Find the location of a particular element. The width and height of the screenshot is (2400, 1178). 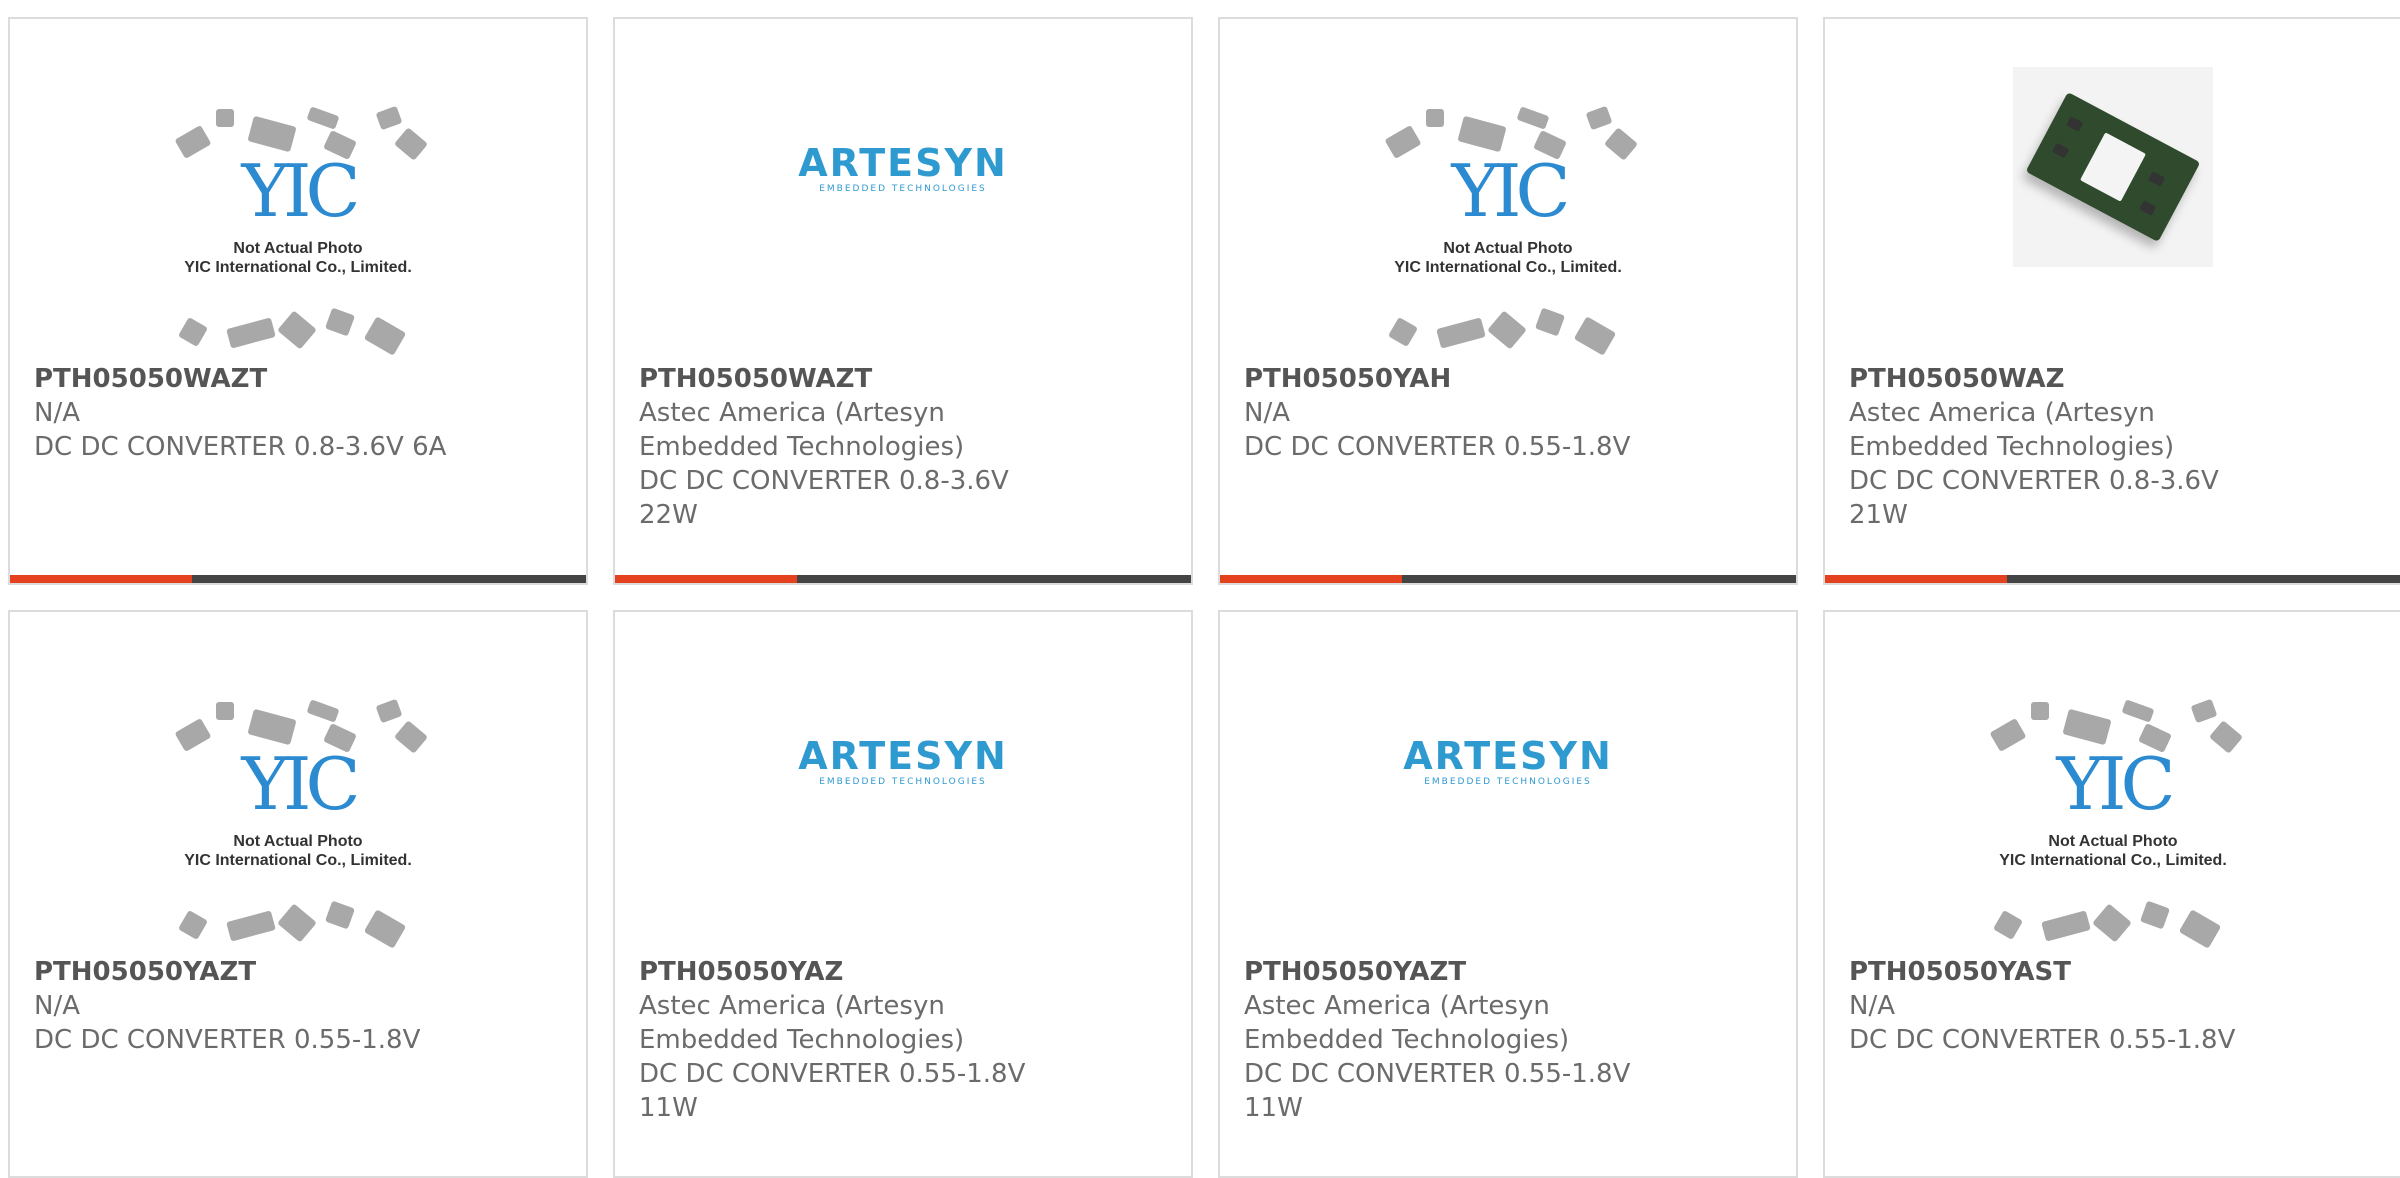

description: DC DC CONVERTER 0.8-3.6V 6A is located at coordinates (240, 447).